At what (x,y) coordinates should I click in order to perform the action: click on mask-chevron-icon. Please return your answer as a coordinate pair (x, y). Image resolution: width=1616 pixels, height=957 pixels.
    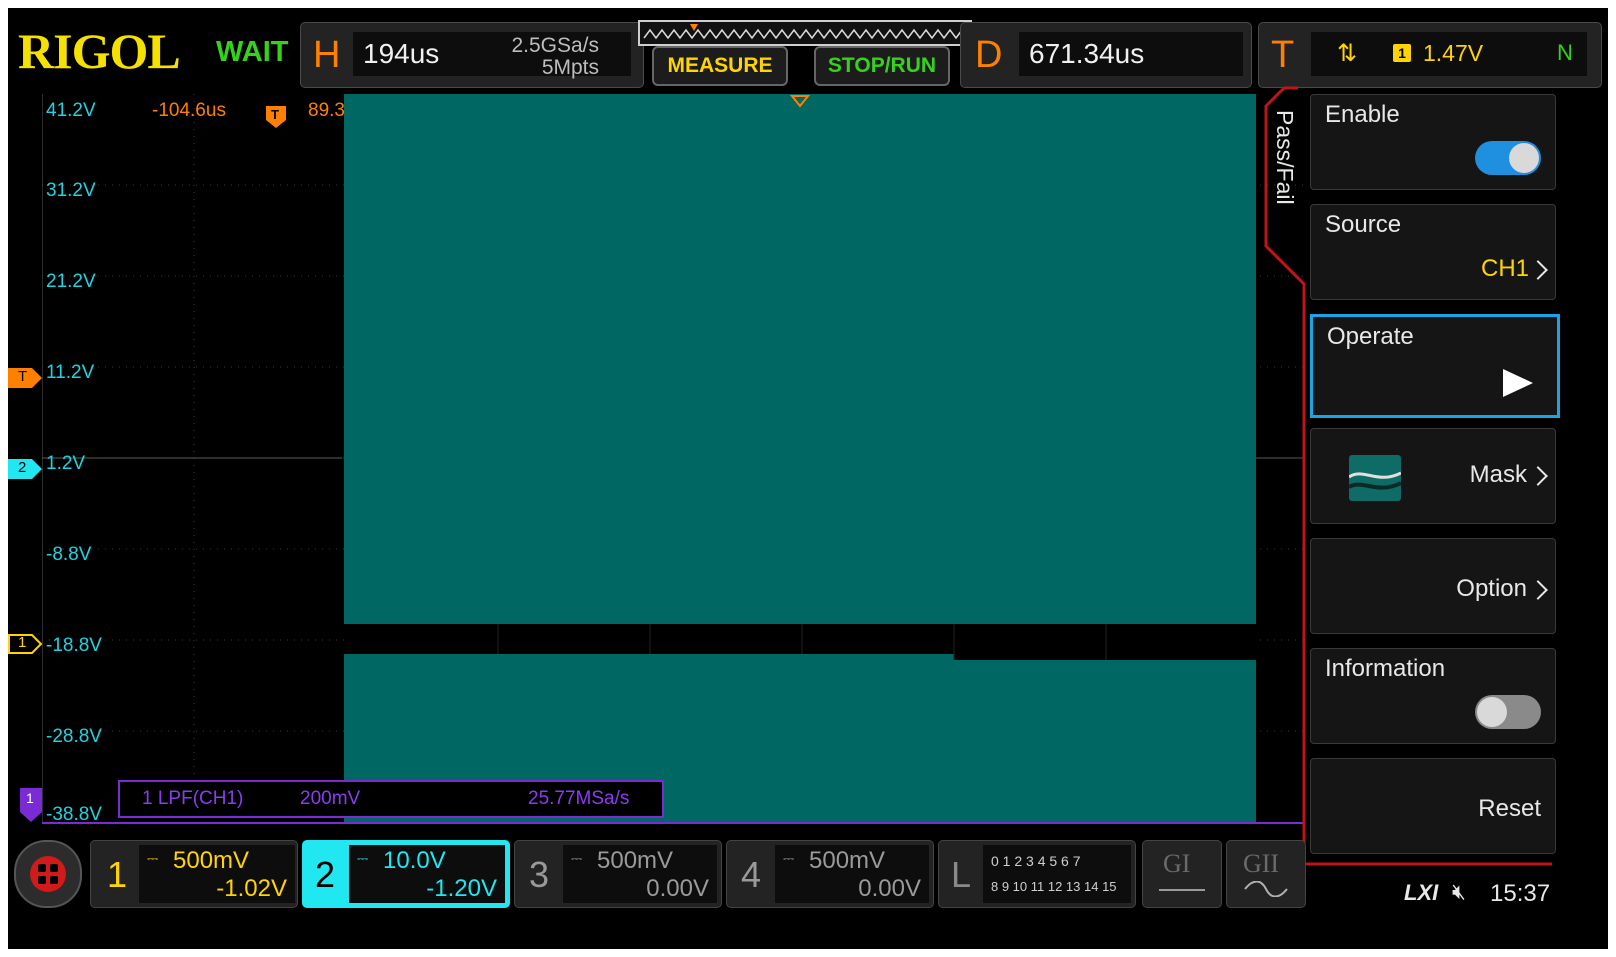
    Looking at the image, I should click on (1538, 476).